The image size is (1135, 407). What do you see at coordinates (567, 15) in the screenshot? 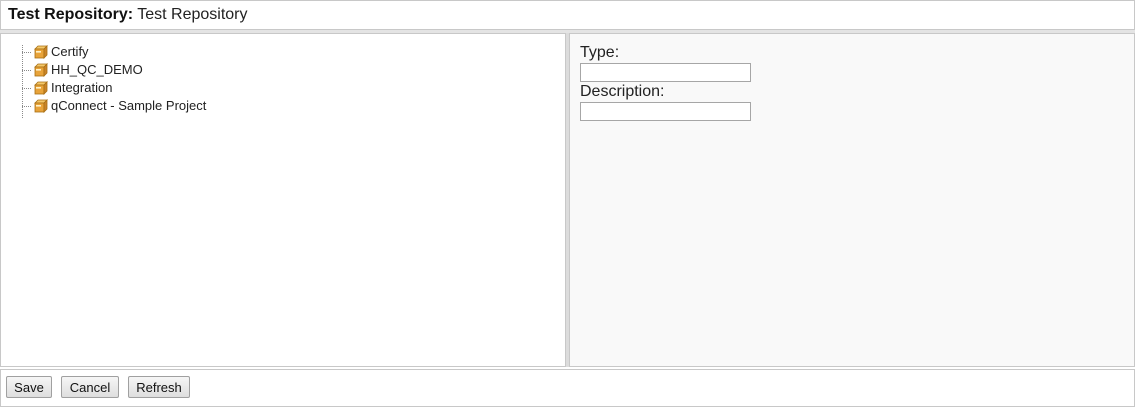
I see `header-bar: Test Repository` at bounding box center [567, 15].